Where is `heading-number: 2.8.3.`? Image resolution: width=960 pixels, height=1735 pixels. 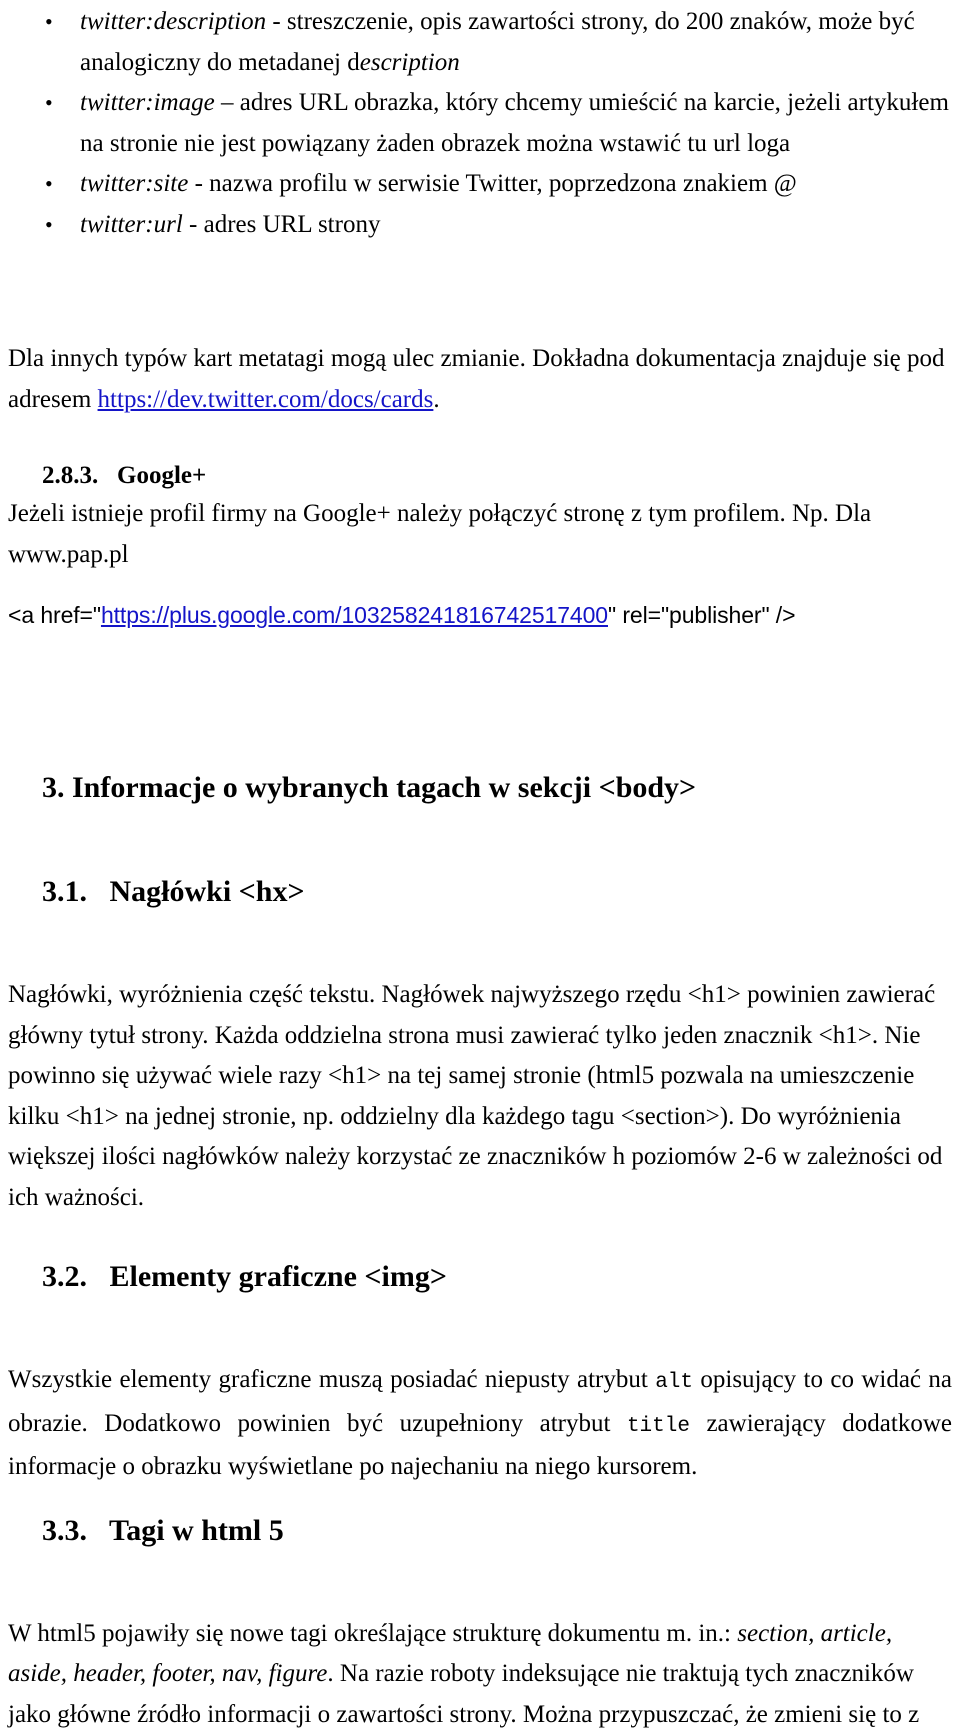 heading-number: 2.8.3. is located at coordinates (70, 475).